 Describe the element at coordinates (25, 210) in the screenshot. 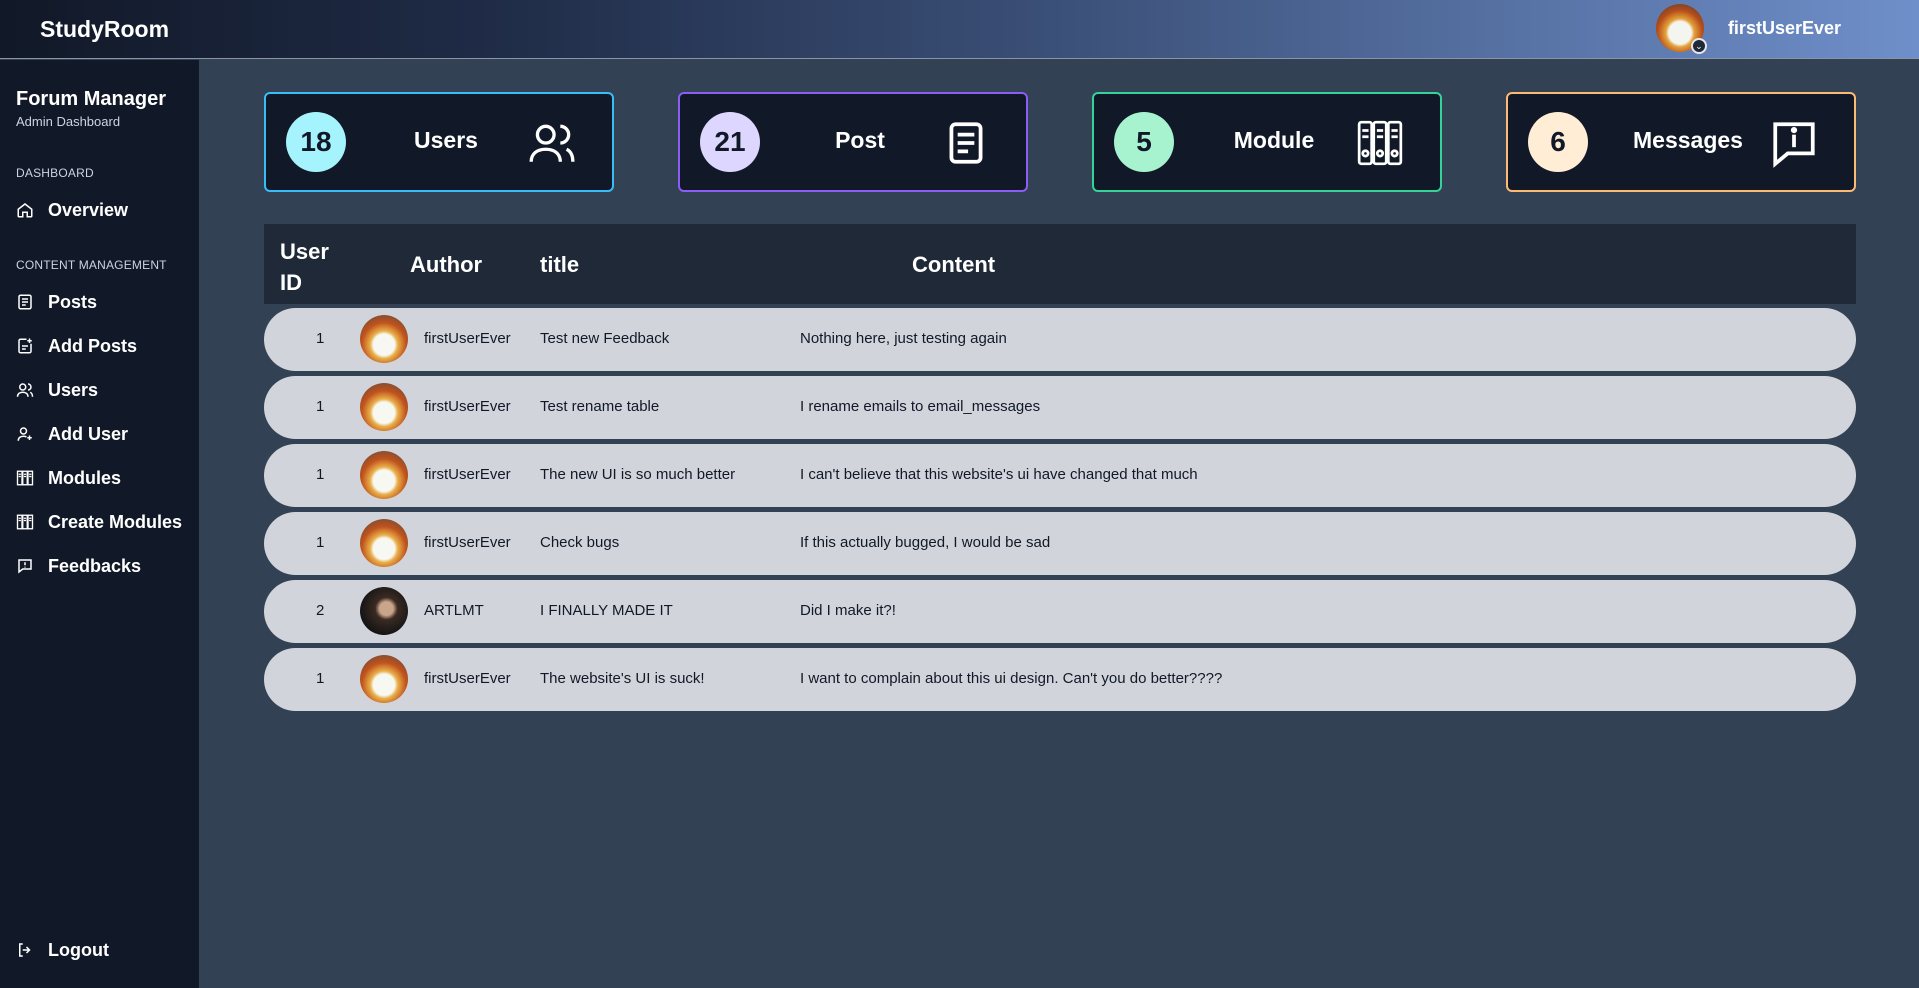

I see `home-icon` at that location.